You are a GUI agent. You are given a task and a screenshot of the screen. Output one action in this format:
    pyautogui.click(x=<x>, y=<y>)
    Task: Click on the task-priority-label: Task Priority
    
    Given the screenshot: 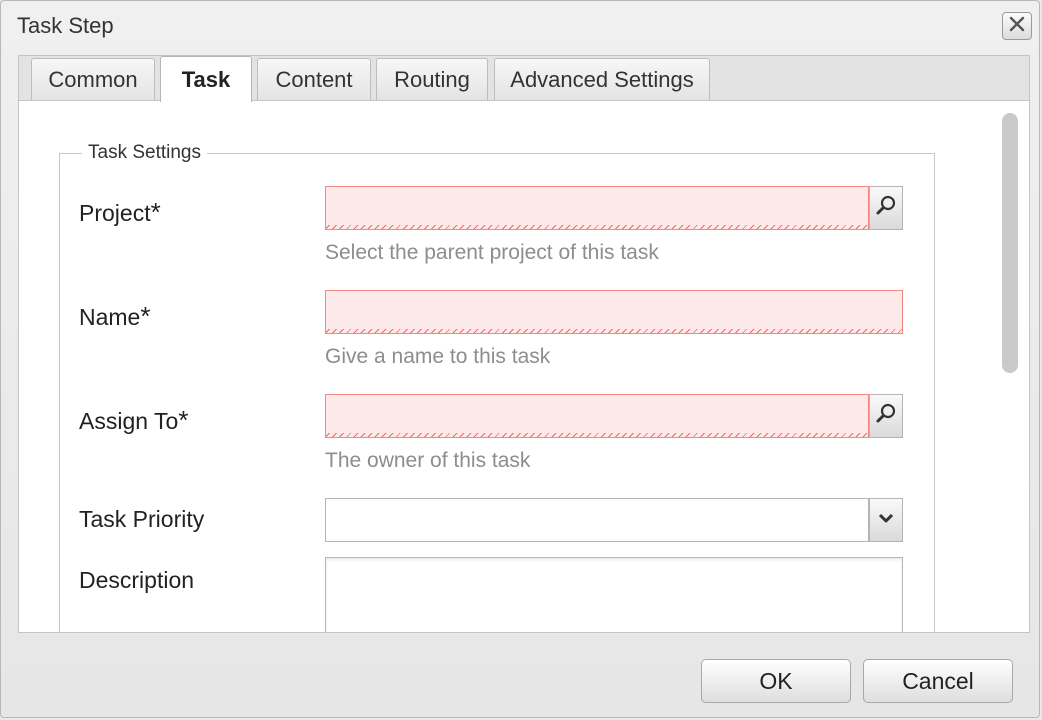 What is the action you would take?
    pyautogui.click(x=142, y=519)
    